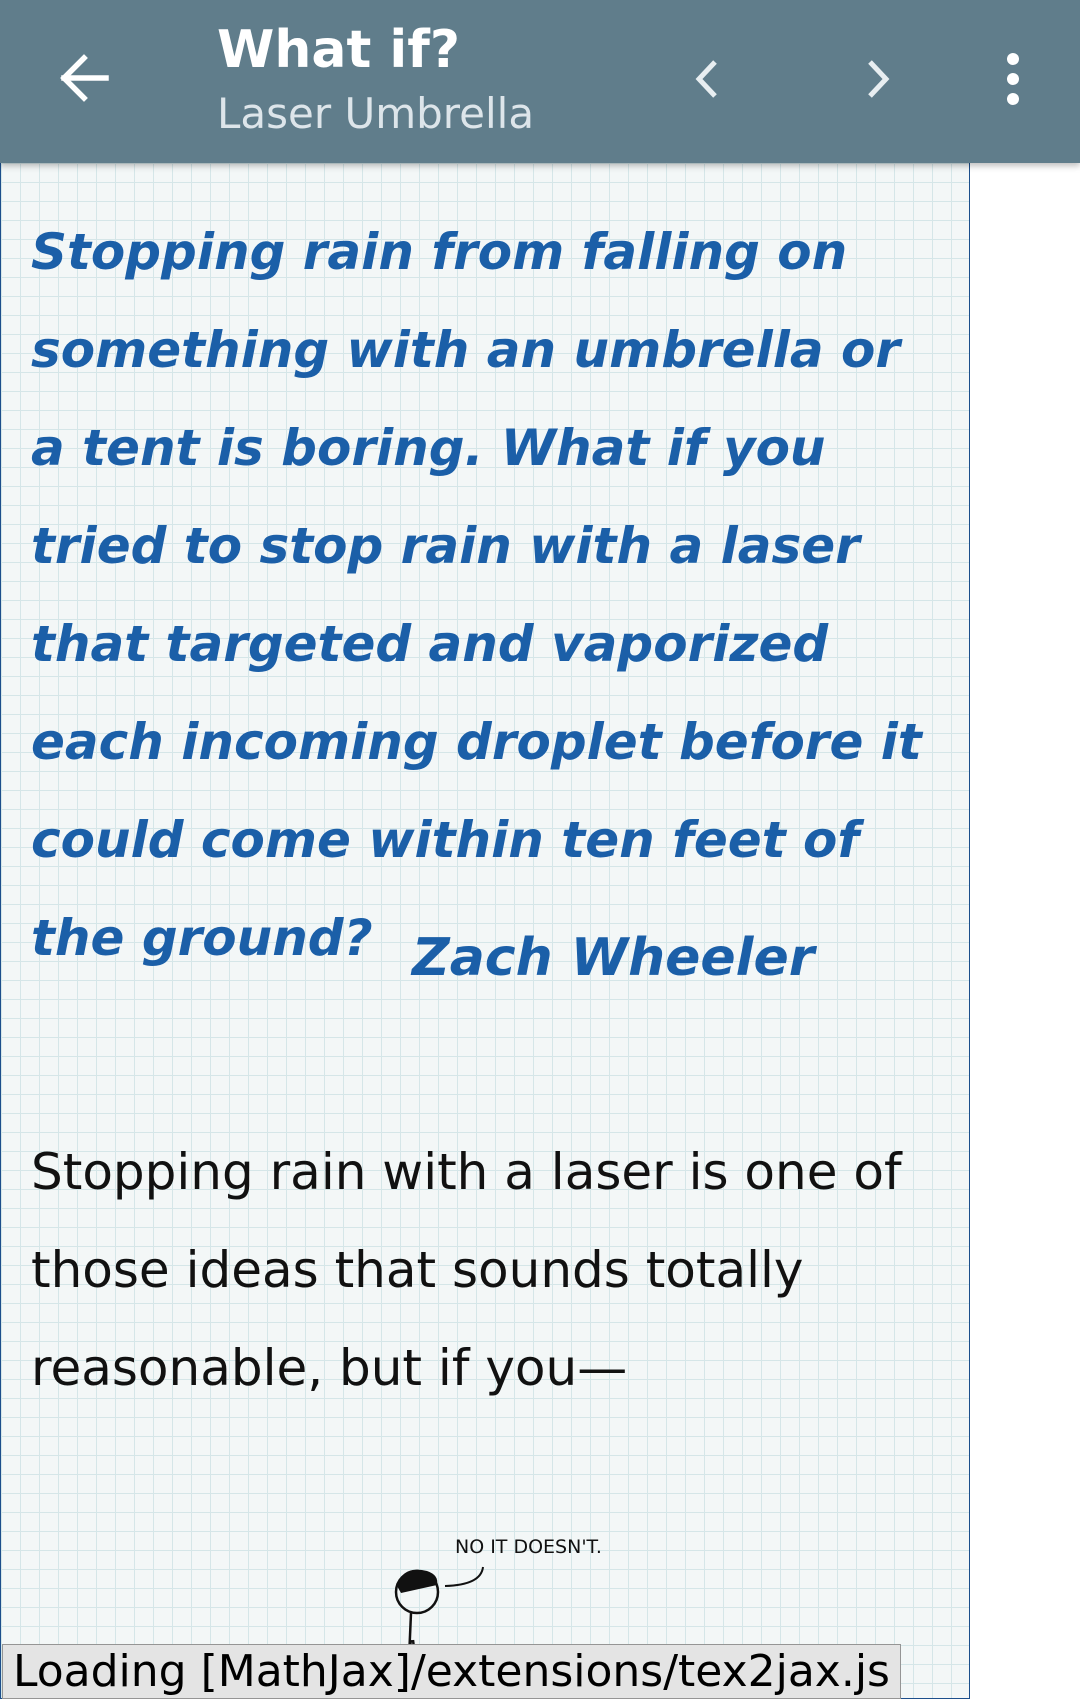 The height and width of the screenshot is (1699, 1080). Describe the element at coordinates (339, 50) in the screenshot. I see `app-title: What if?` at that location.